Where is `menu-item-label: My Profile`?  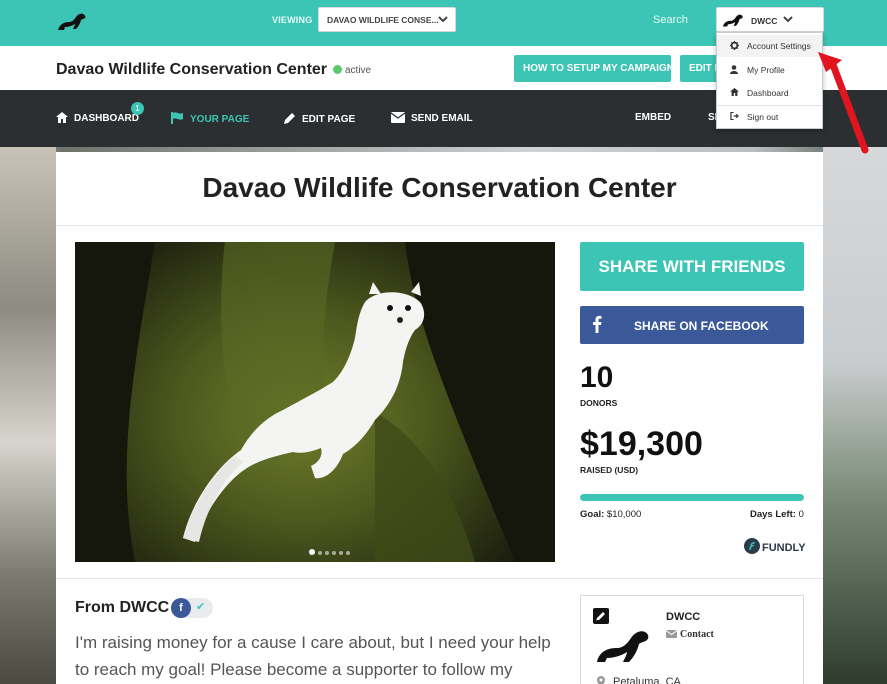 menu-item-label: My Profile is located at coordinates (766, 70).